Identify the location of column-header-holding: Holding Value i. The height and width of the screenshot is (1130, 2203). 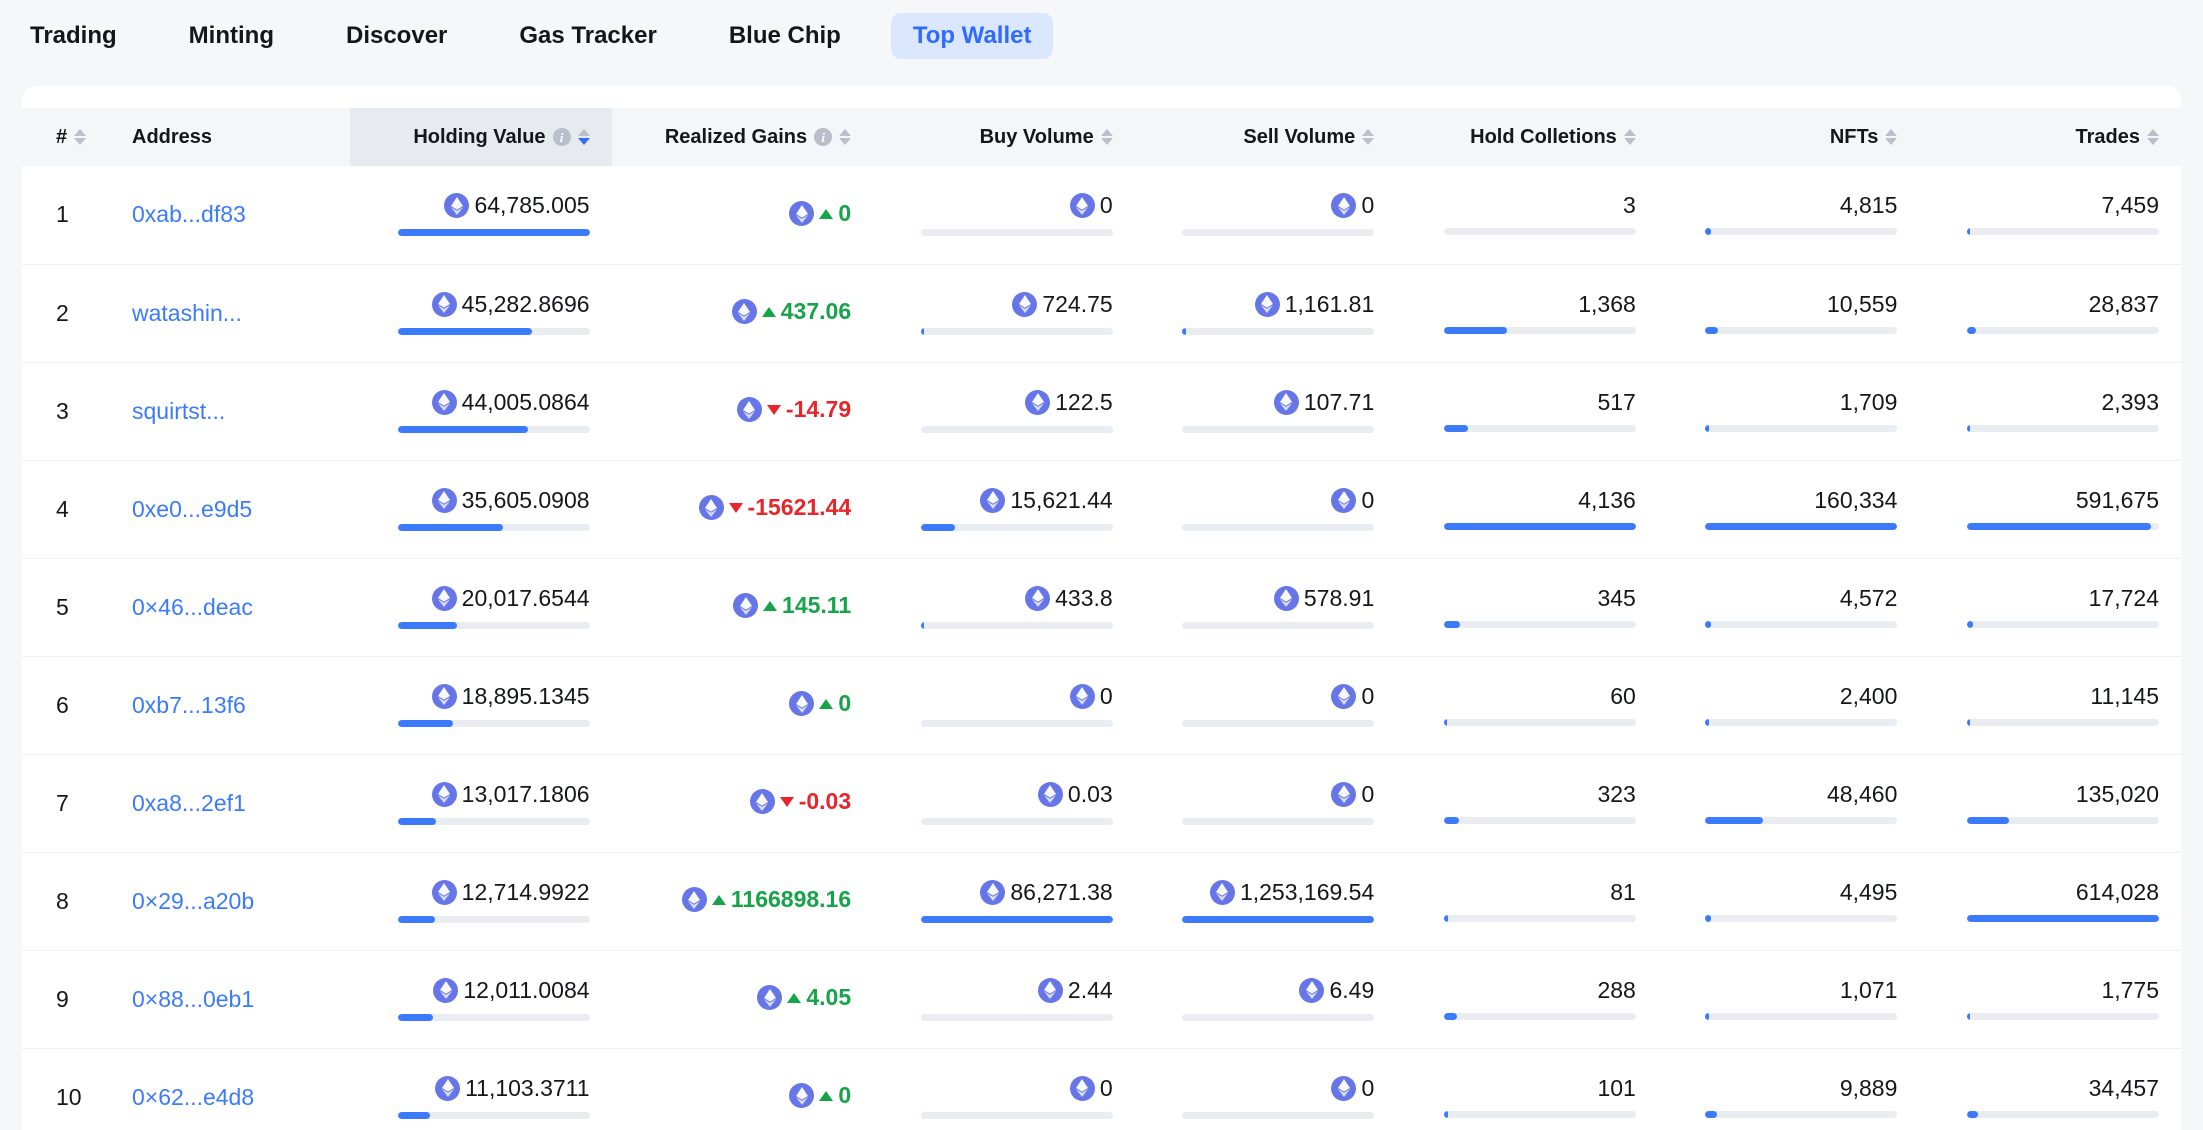
(481, 137).